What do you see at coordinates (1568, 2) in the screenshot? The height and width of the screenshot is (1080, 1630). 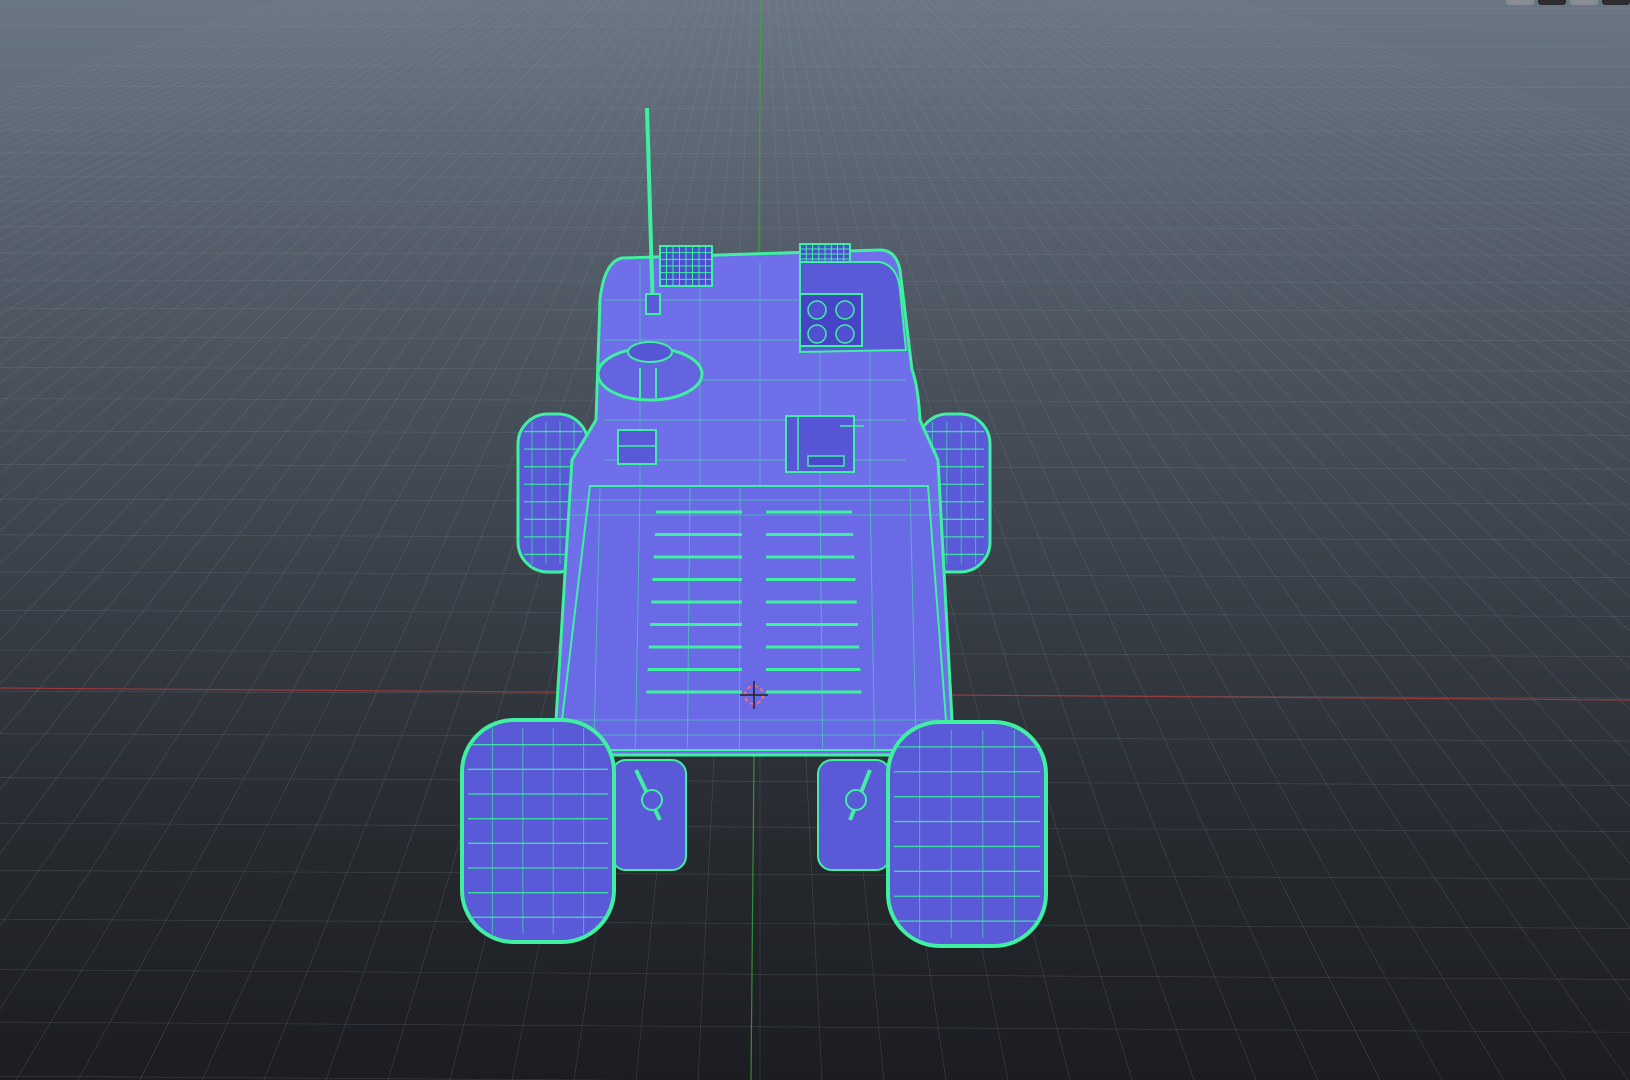 I see `viewport-gizmo-bar` at bounding box center [1568, 2].